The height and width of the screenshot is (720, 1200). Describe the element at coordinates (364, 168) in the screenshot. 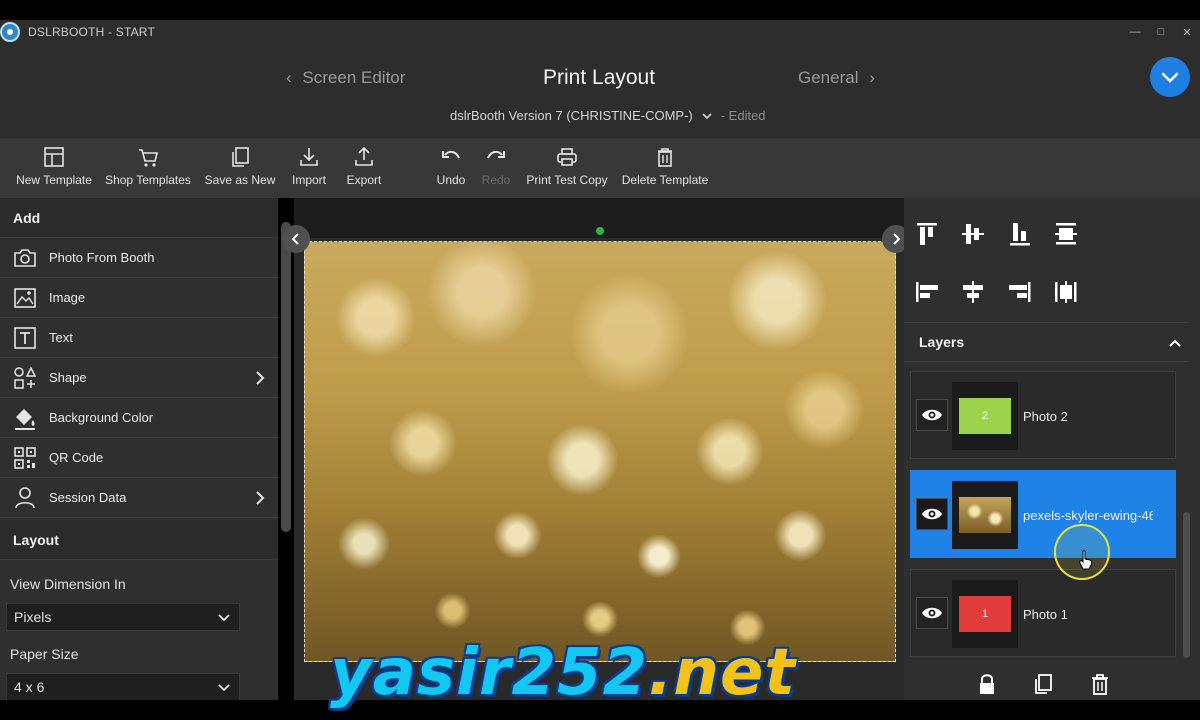

I see `export-button: Export` at that location.